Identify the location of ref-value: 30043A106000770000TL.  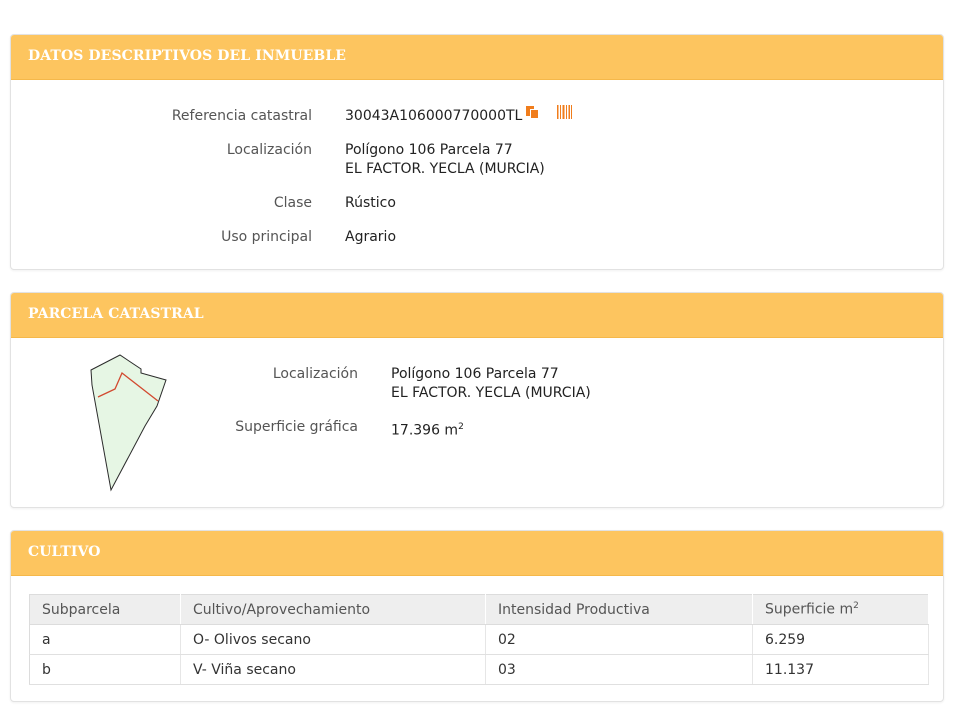
(433, 116).